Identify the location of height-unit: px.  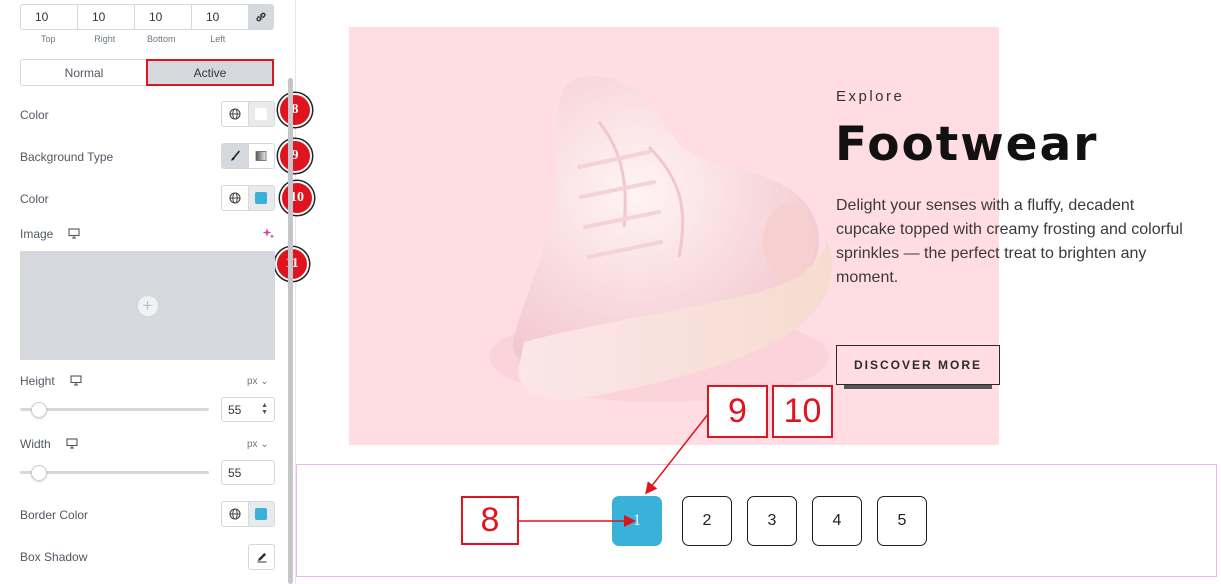
(252, 381).